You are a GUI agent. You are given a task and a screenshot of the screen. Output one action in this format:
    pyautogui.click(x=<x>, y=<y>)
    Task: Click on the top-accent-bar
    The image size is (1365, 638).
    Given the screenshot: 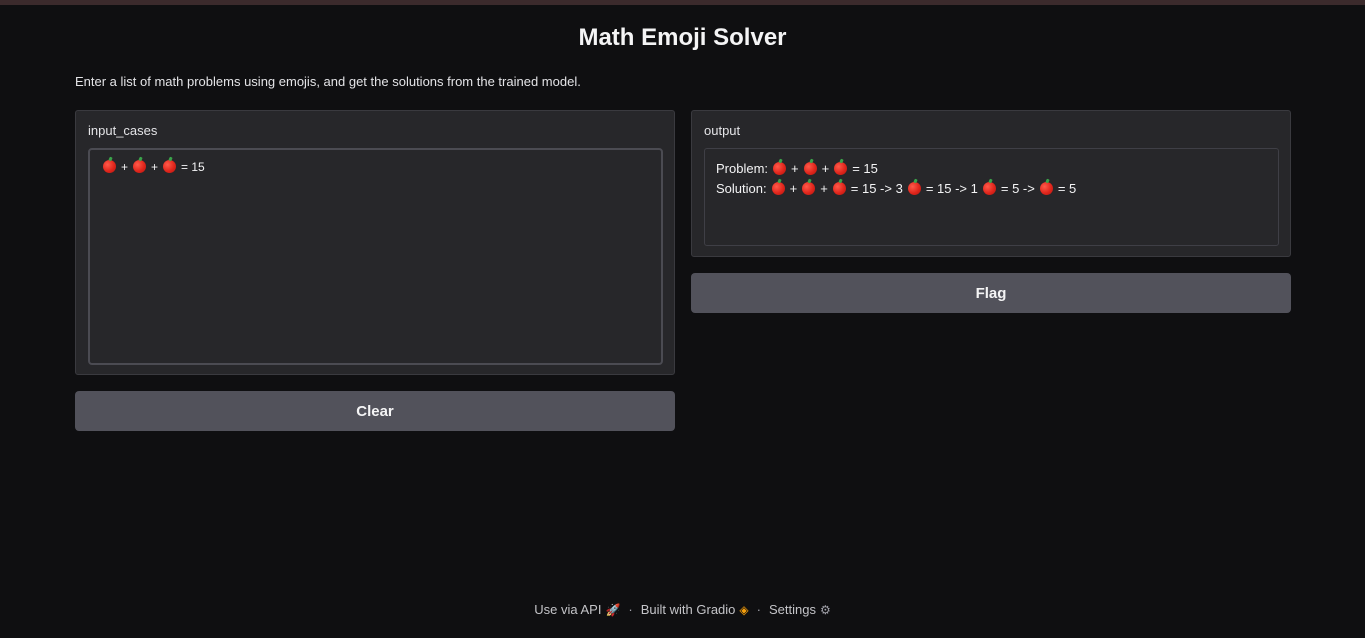 What is the action you would take?
    pyautogui.click(x=682, y=2)
    